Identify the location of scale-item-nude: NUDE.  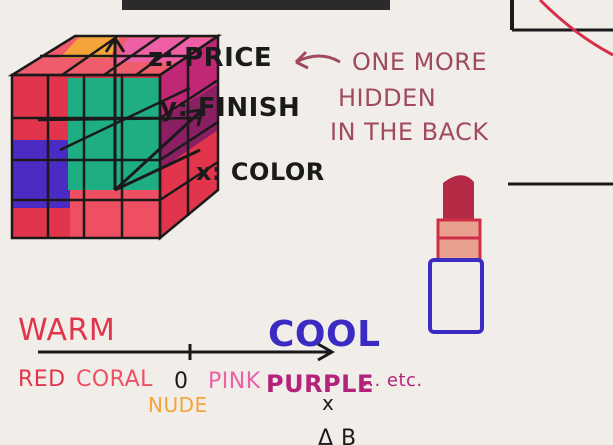
(178, 405).